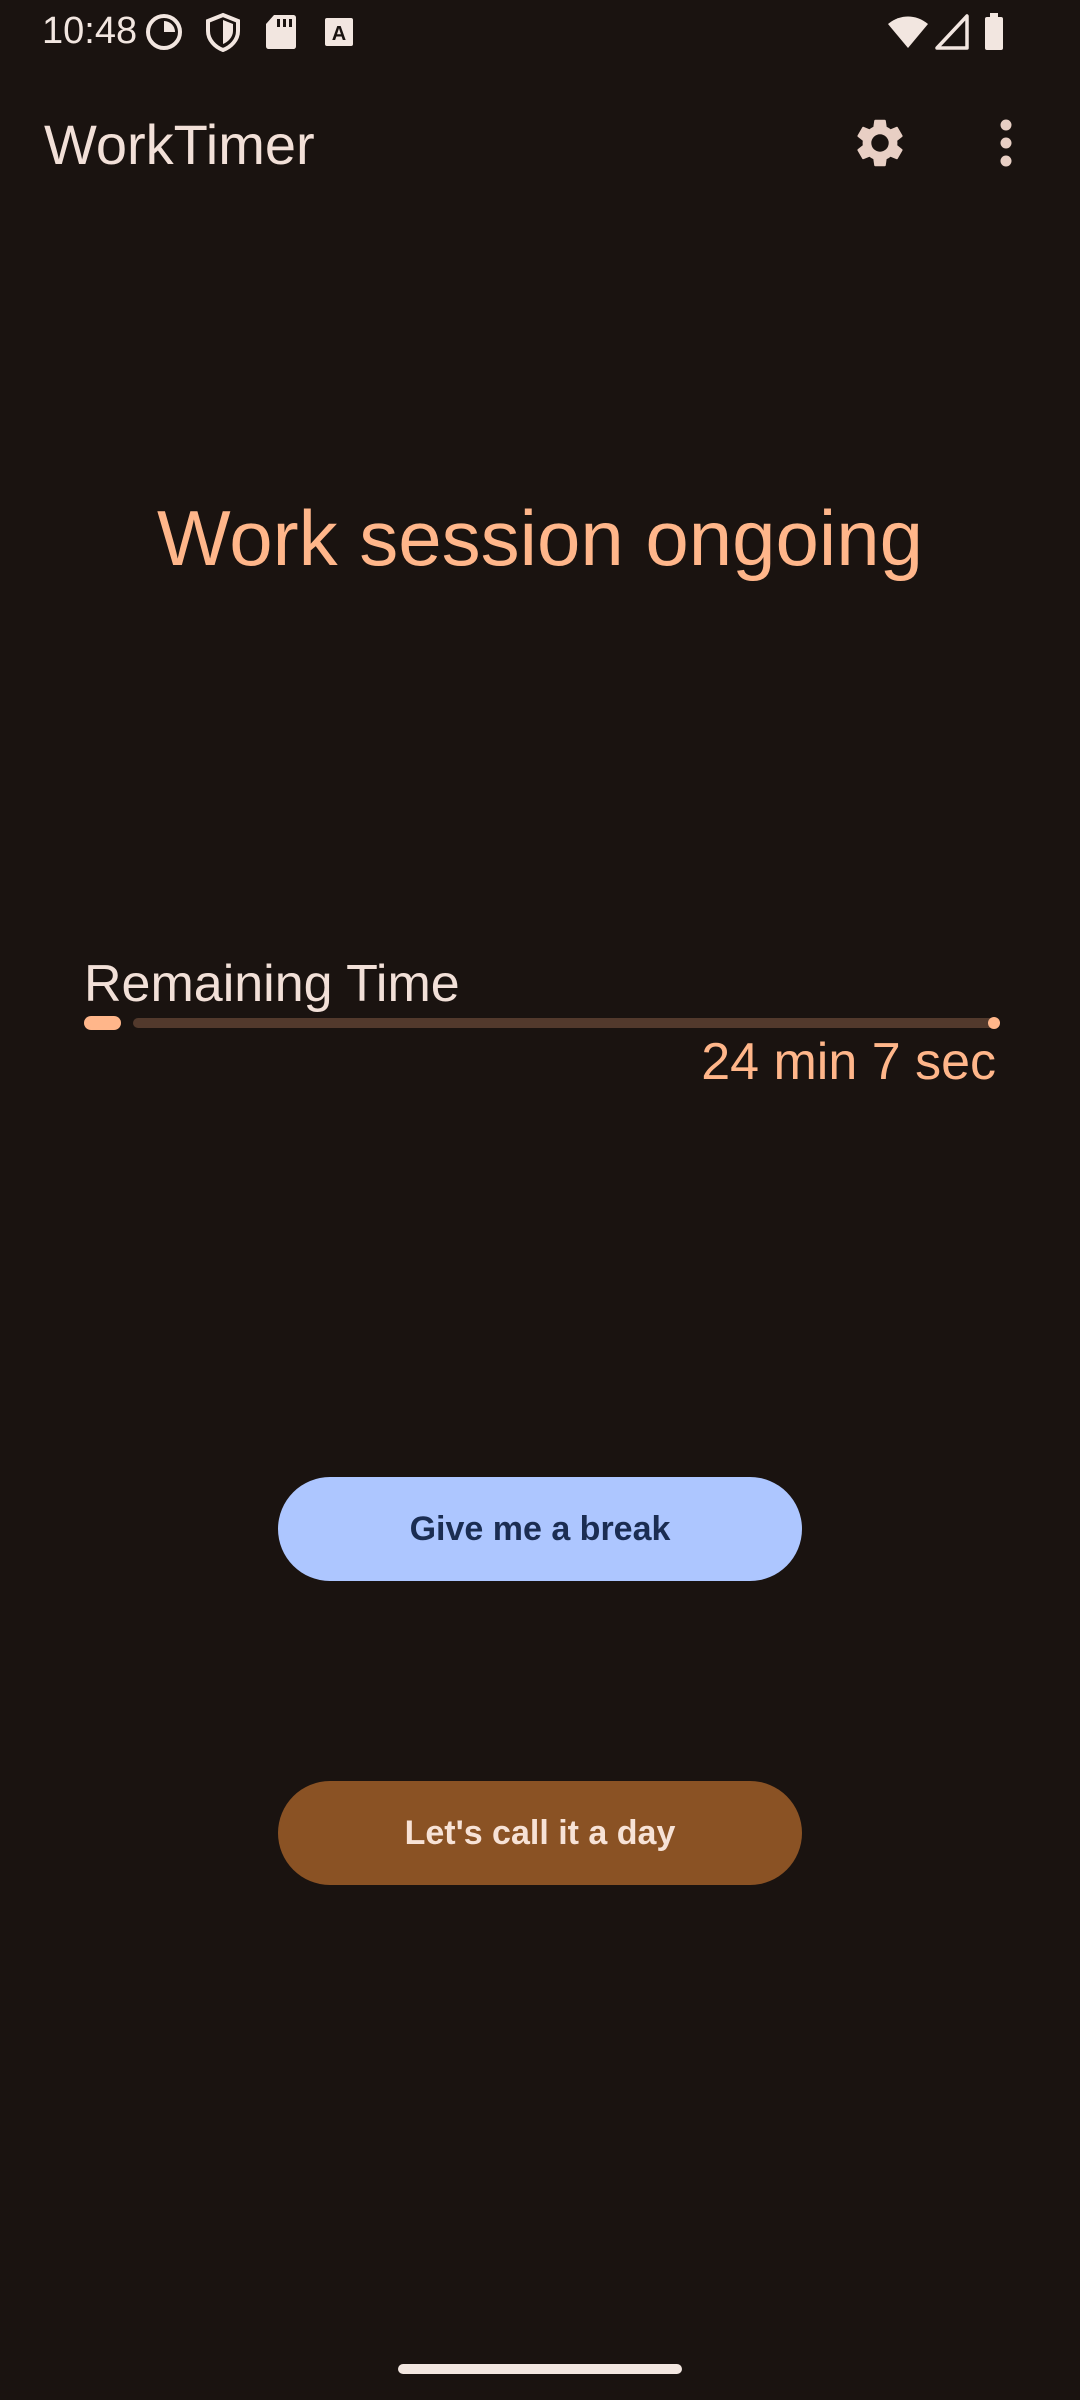 The width and height of the screenshot is (1080, 2400). I want to click on keyboard-a-icon: A, so click(339, 31).